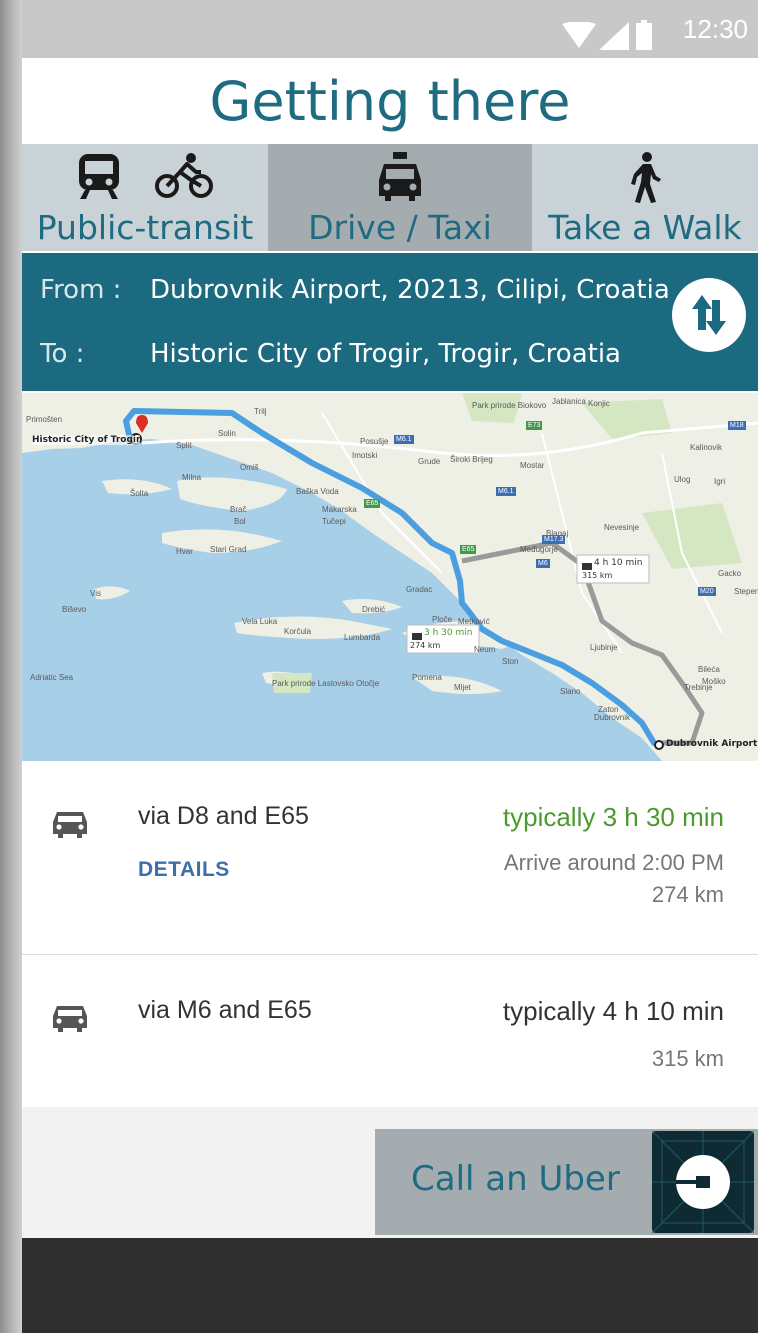 This screenshot has width=758, height=1333. Describe the element at coordinates (515, 1179) in the screenshot. I see `call-uber-label: Call an Uber` at that location.